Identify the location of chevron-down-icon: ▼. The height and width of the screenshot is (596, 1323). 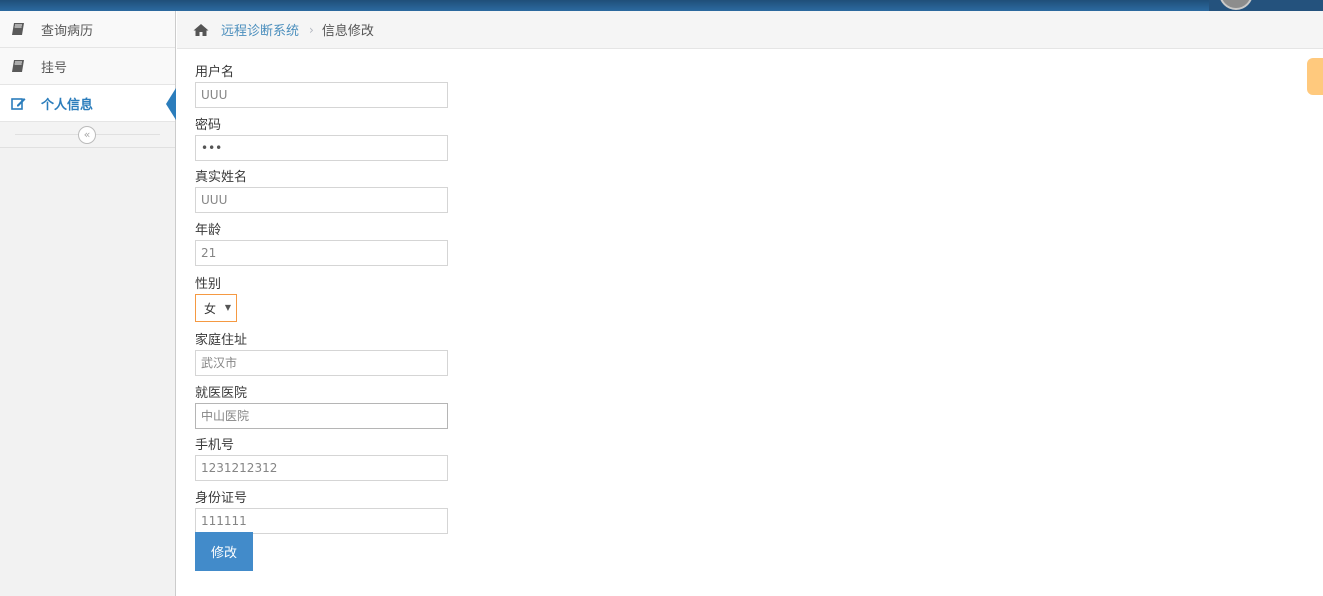
(227, 307).